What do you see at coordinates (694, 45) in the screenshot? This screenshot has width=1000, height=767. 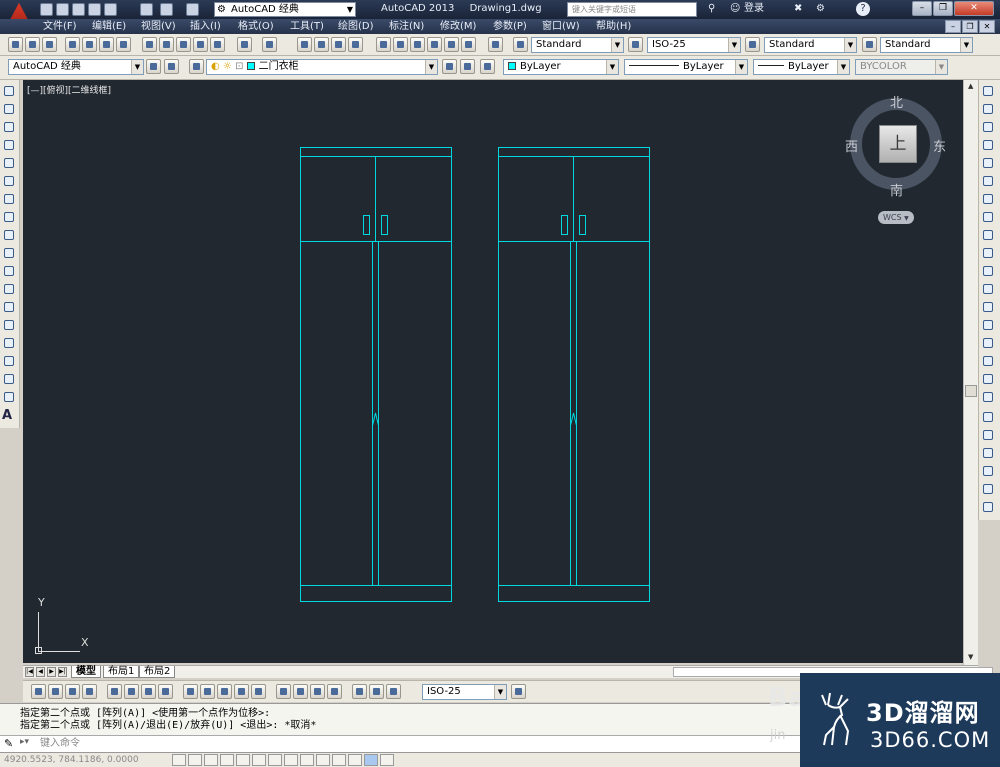 I see `dim-style-dropdown: ISO-25 ▼` at bounding box center [694, 45].